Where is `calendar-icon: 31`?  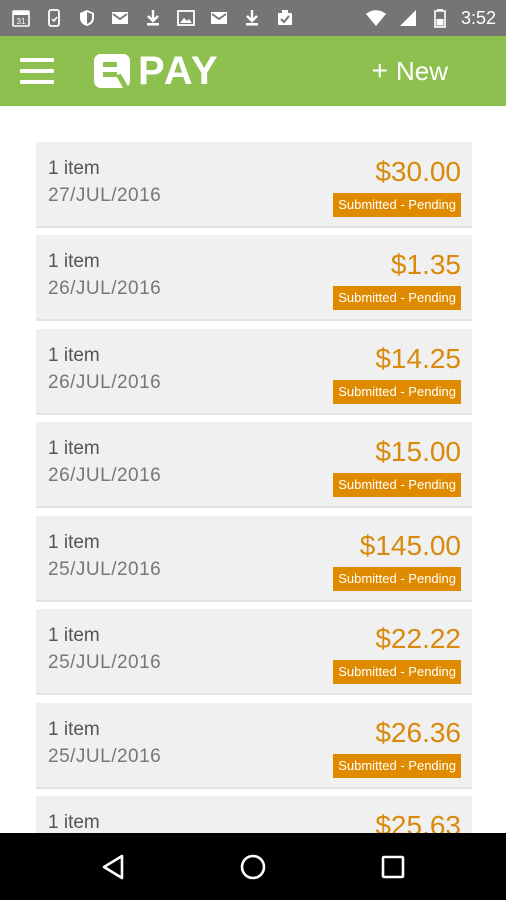
calendar-icon: 31 is located at coordinates (21, 18).